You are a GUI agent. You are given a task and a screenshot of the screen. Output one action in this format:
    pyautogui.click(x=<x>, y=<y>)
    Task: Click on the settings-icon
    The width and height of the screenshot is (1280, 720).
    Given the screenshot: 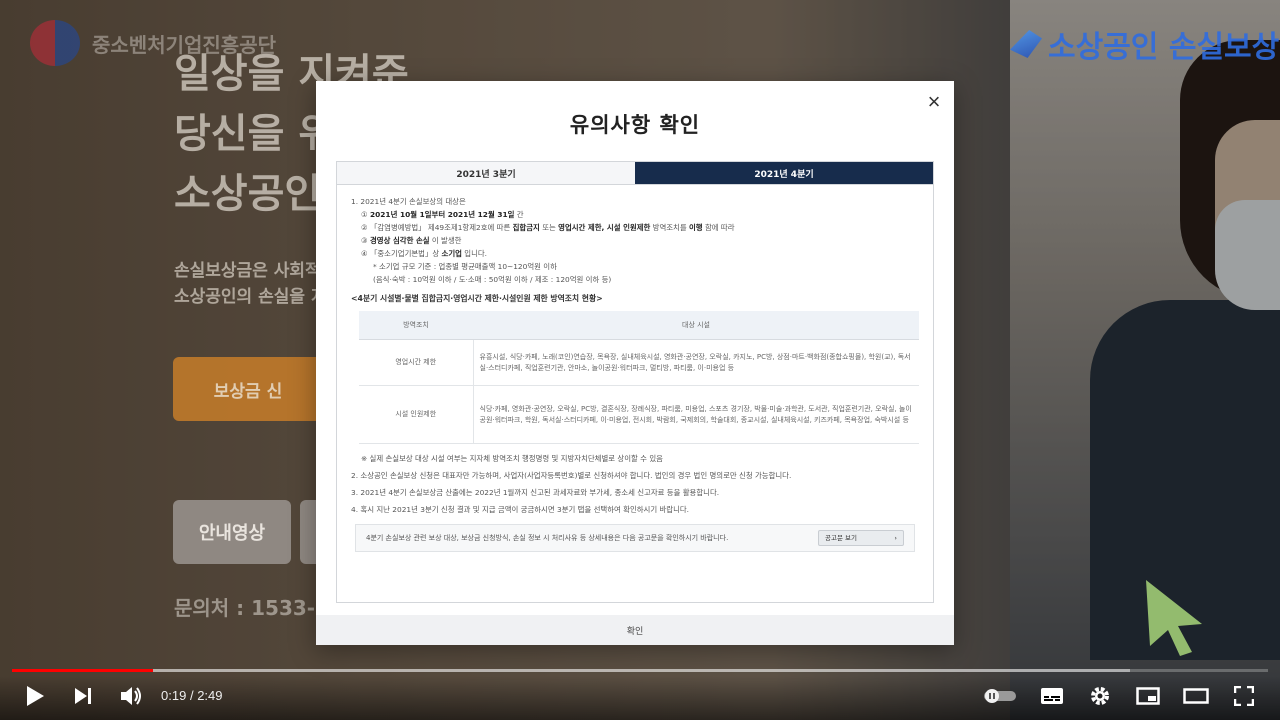 What is the action you would take?
    pyautogui.click(x=1100, y=696)
    